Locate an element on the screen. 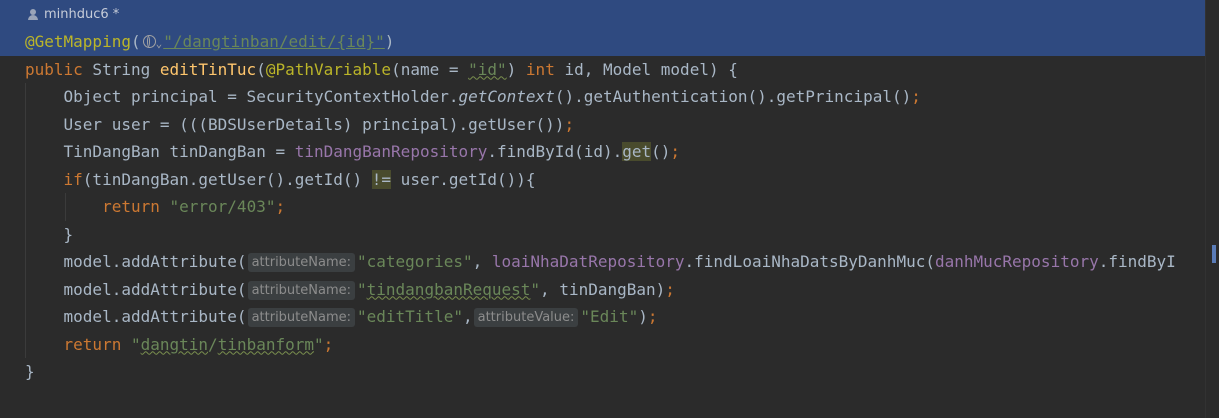 This screenshot has height=418, width=1219. parameter-hint: attributeValue: is located at coordinates (526, 317).